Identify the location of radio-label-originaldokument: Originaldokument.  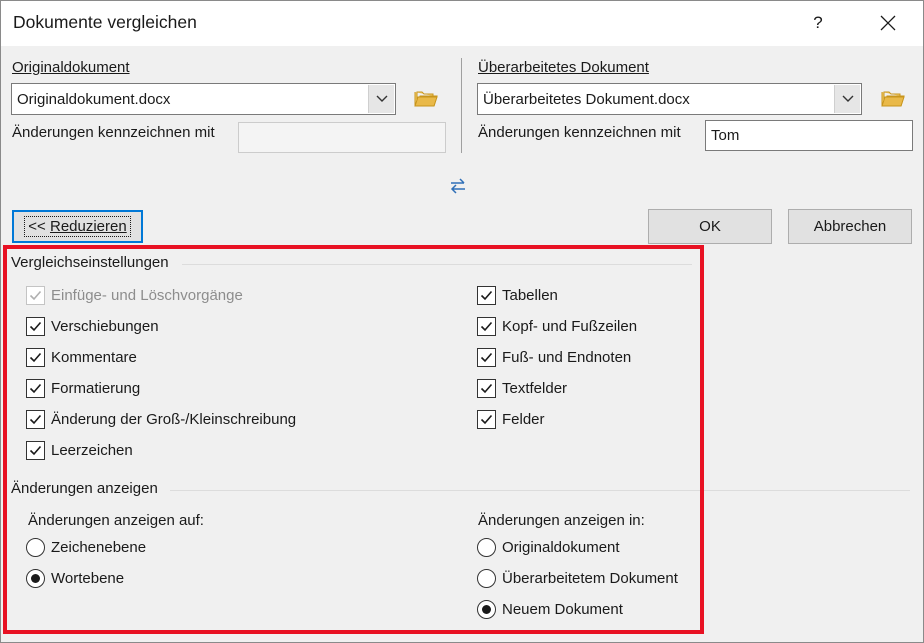
(561, 547).